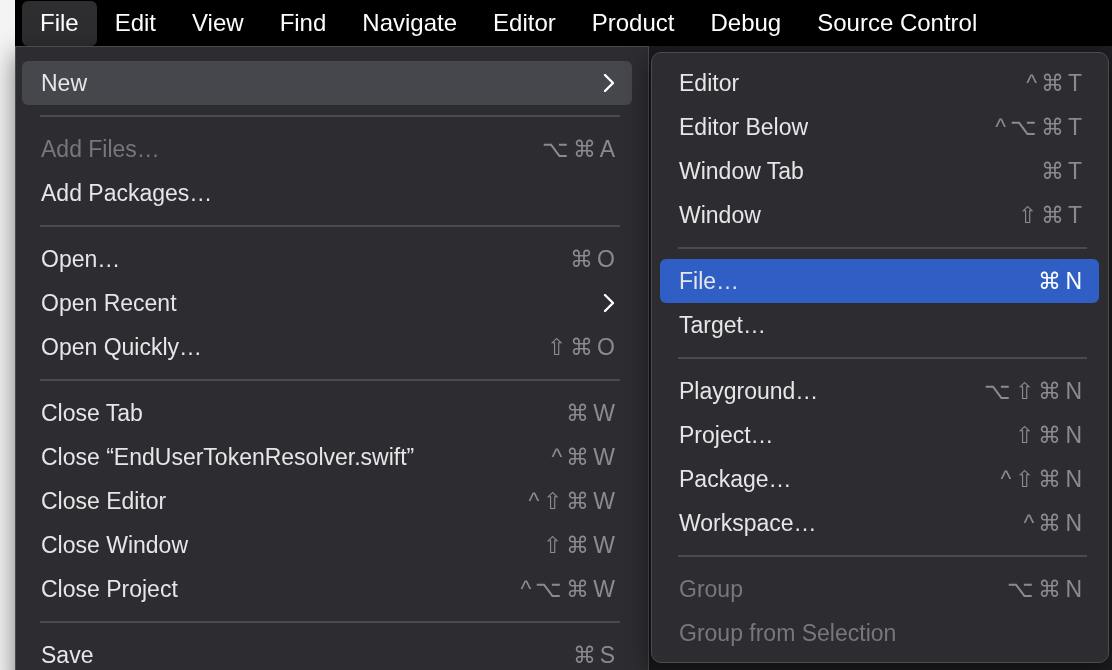  Describe the element at coordinates (897, 23) in the screenshot. I see `menu-bar-item: Source Control` at that location.